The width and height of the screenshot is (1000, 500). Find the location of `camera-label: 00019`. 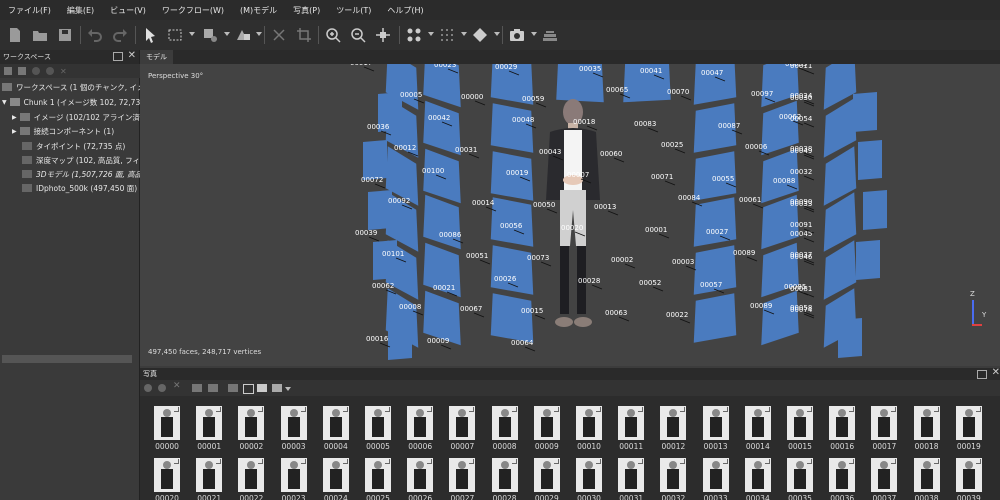

camera-label: 00019 is located at coordinates (517, 173).